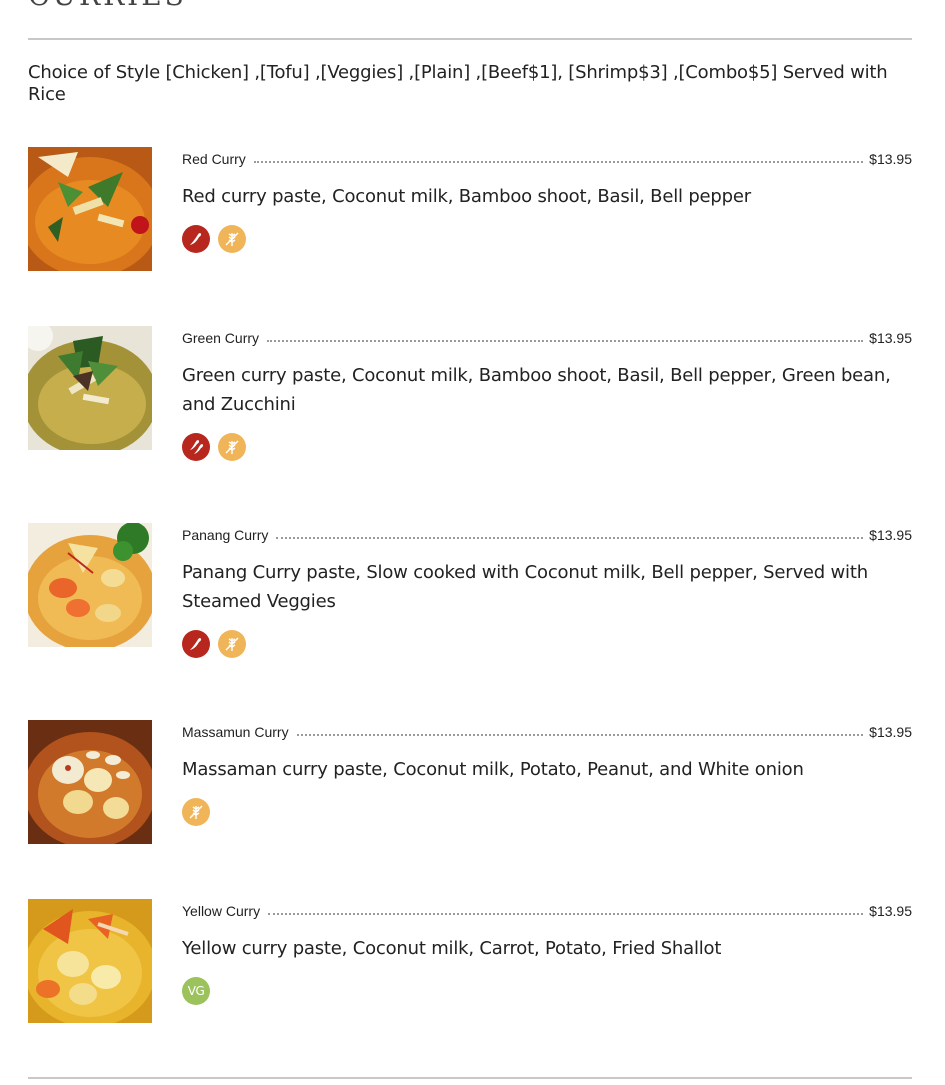  Describe the element at coordinates (547, 157) in the screenshot. I see `item-name-row: Red Curry $13.95` at that location.